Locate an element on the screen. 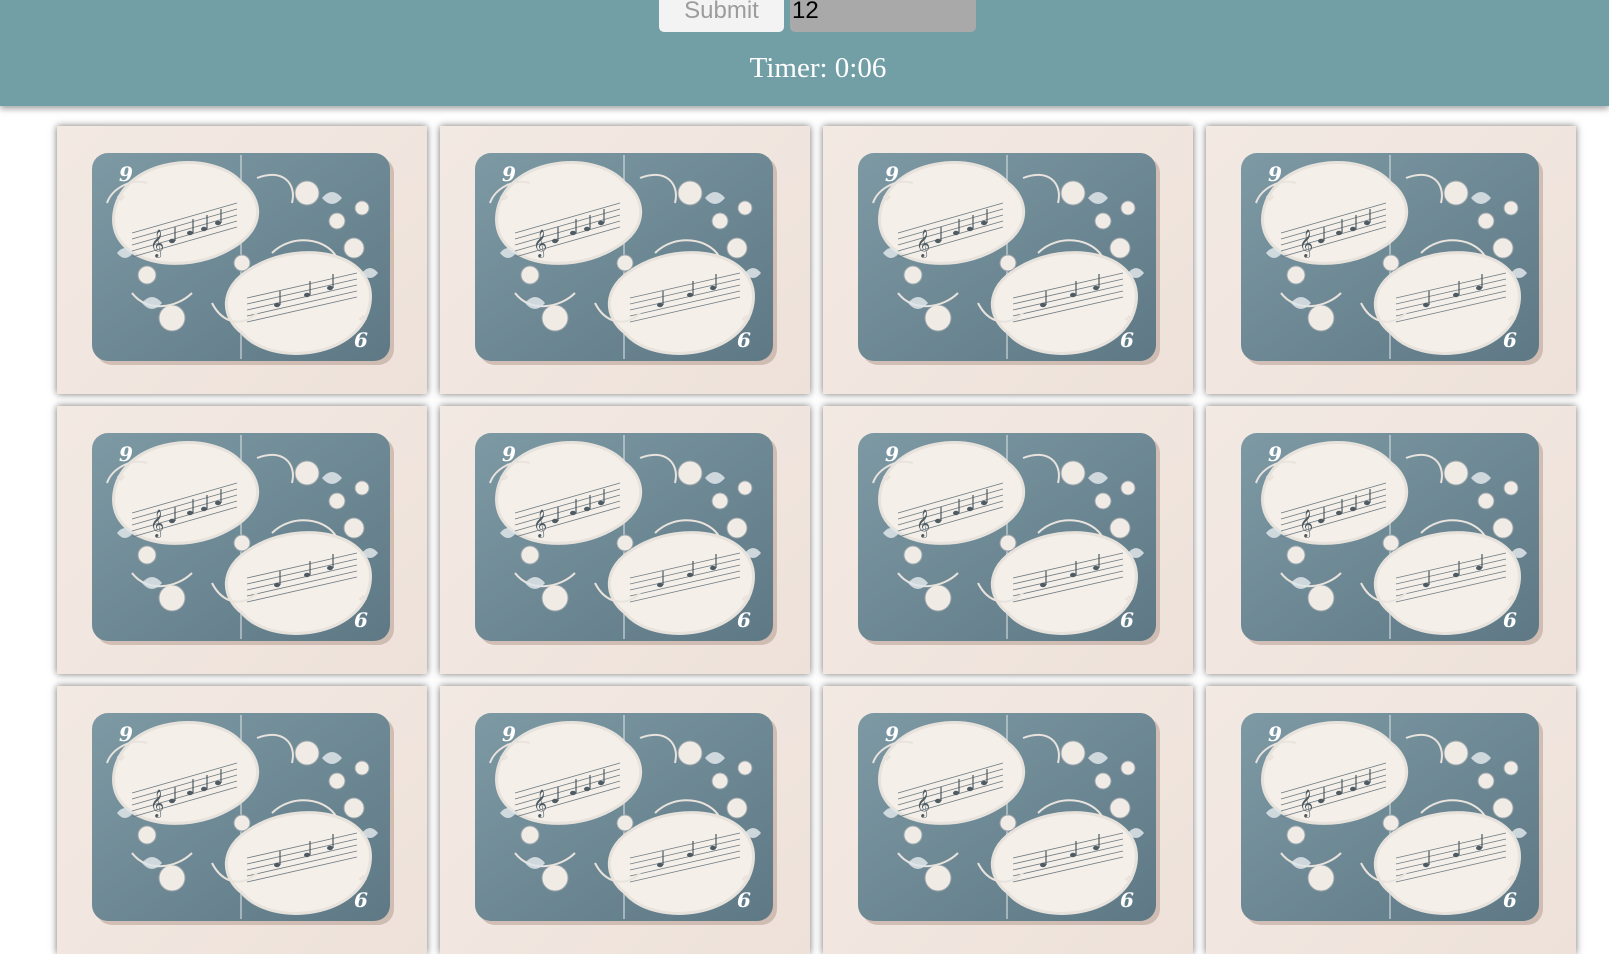 Image resolution: width=1609 pixels, height=954 pixels. submit-button: Submit is located at coordinates (721, 16).